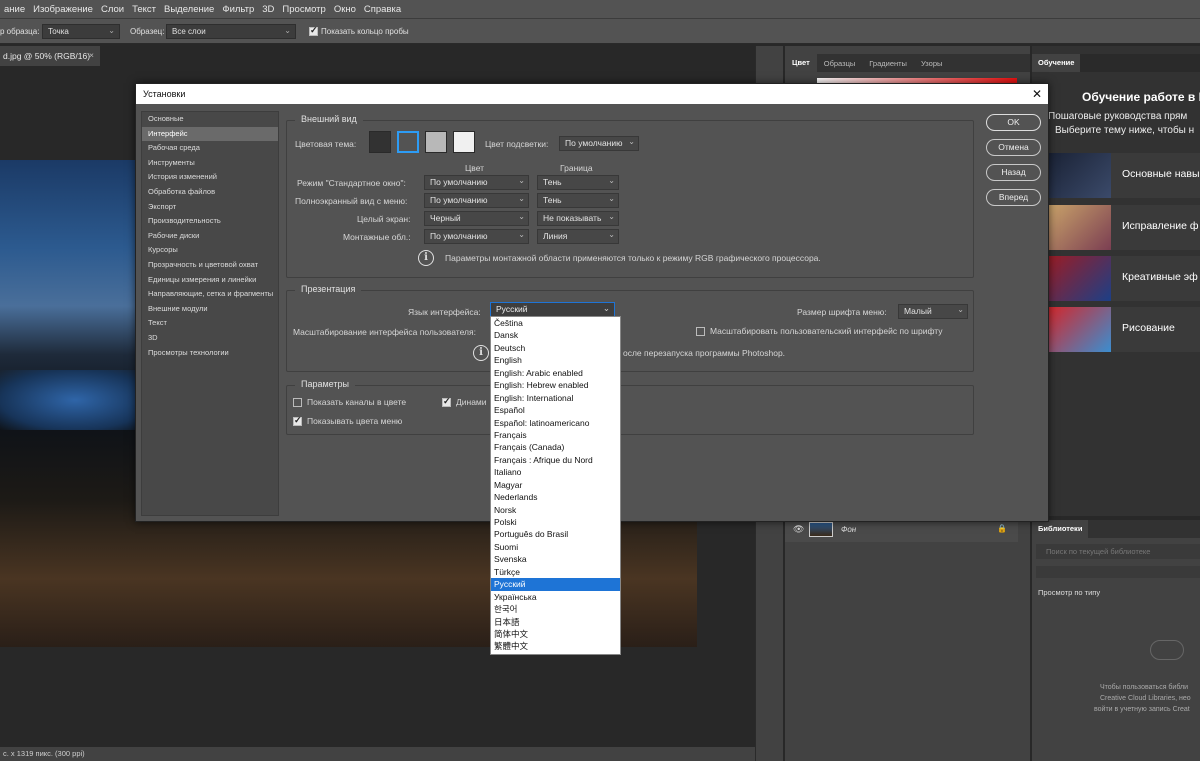 The width and height of the screenshot is (1200, 761). I want to click on scale-by-font-checkbox, so click(700, 331).